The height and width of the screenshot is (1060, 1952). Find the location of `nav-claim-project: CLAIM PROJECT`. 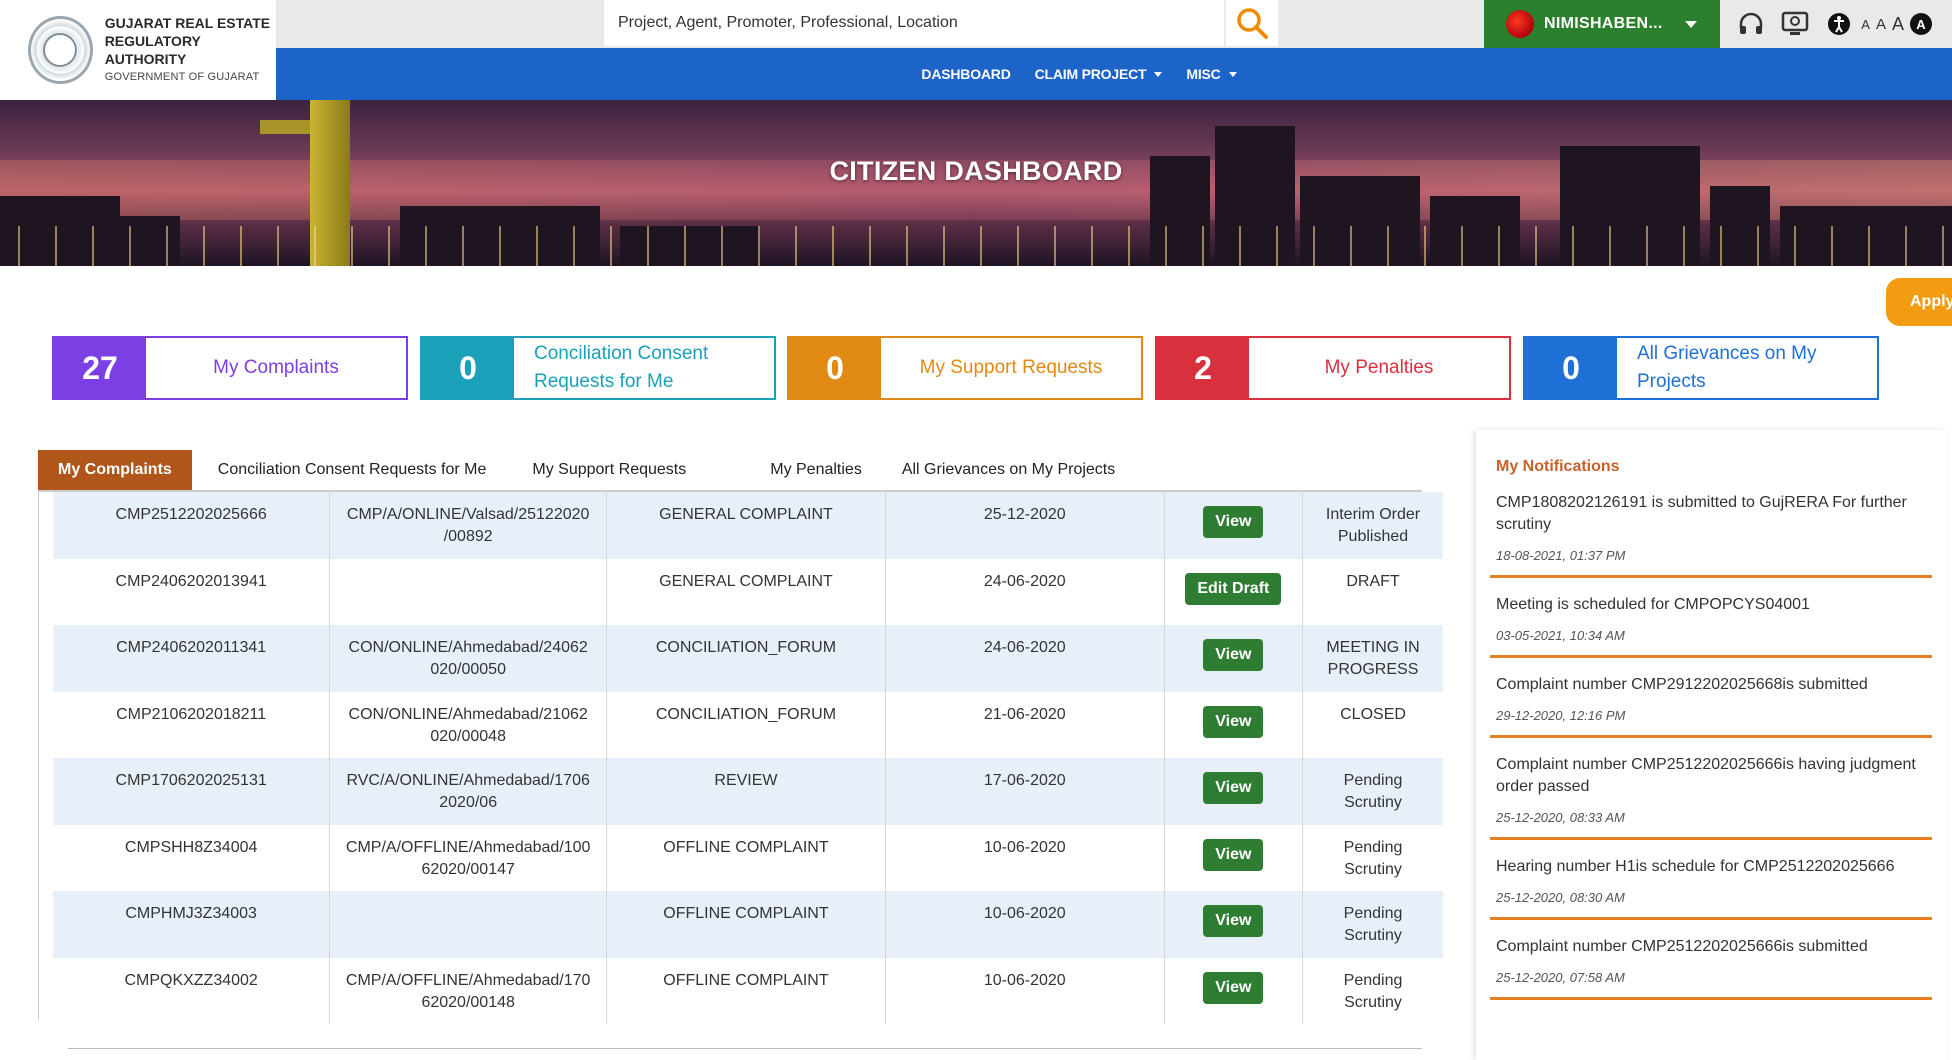

nav-claim-project: CLAIM PROJECT is located at coordinates (1099, 74).